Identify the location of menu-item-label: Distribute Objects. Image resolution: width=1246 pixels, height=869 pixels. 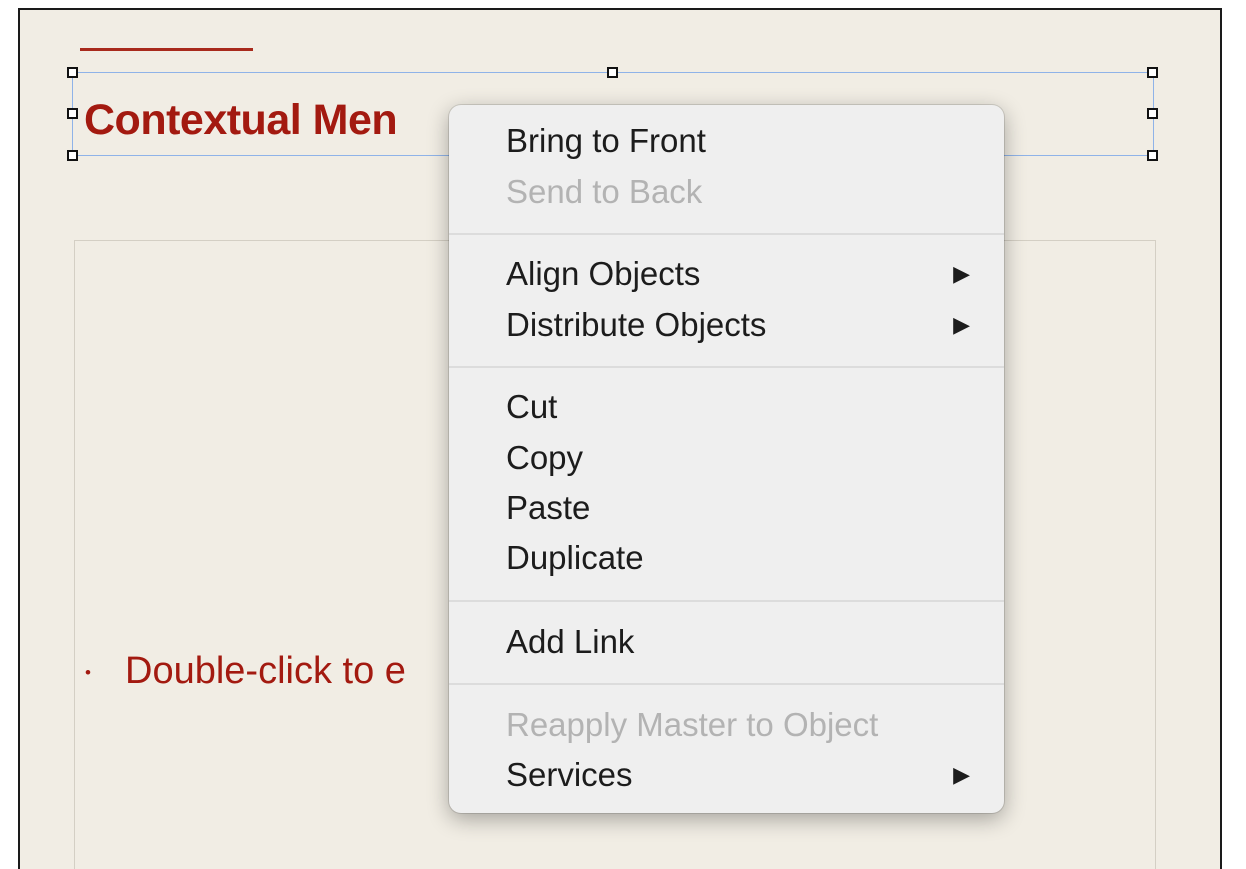
(636, 324).